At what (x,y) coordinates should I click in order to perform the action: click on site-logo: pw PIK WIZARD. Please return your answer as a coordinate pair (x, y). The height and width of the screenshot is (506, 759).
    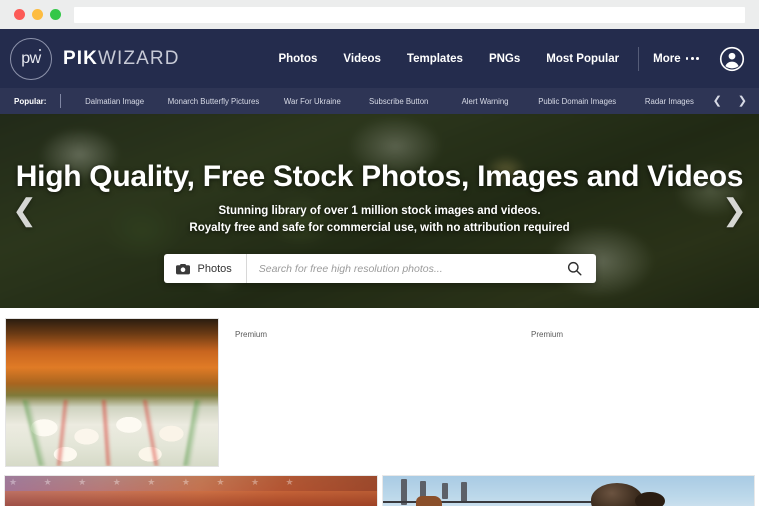
    Looking at the image, I should click on (95, 58).